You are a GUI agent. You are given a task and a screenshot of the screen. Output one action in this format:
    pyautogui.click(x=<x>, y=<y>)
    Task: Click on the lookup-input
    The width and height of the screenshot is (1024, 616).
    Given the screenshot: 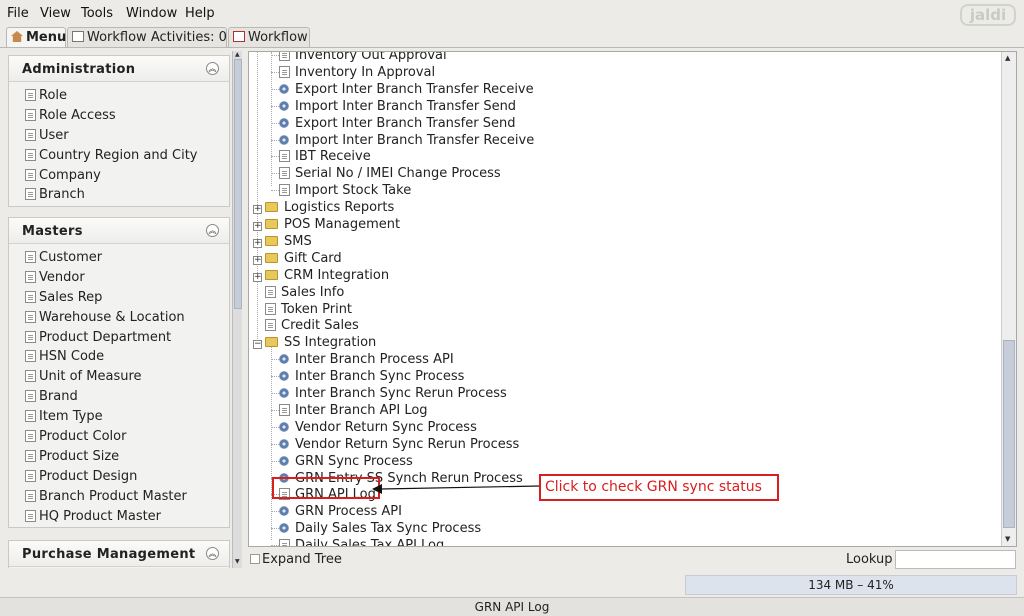 What is the action you would take?
    pyautogui.click(x=955, y=559)
    